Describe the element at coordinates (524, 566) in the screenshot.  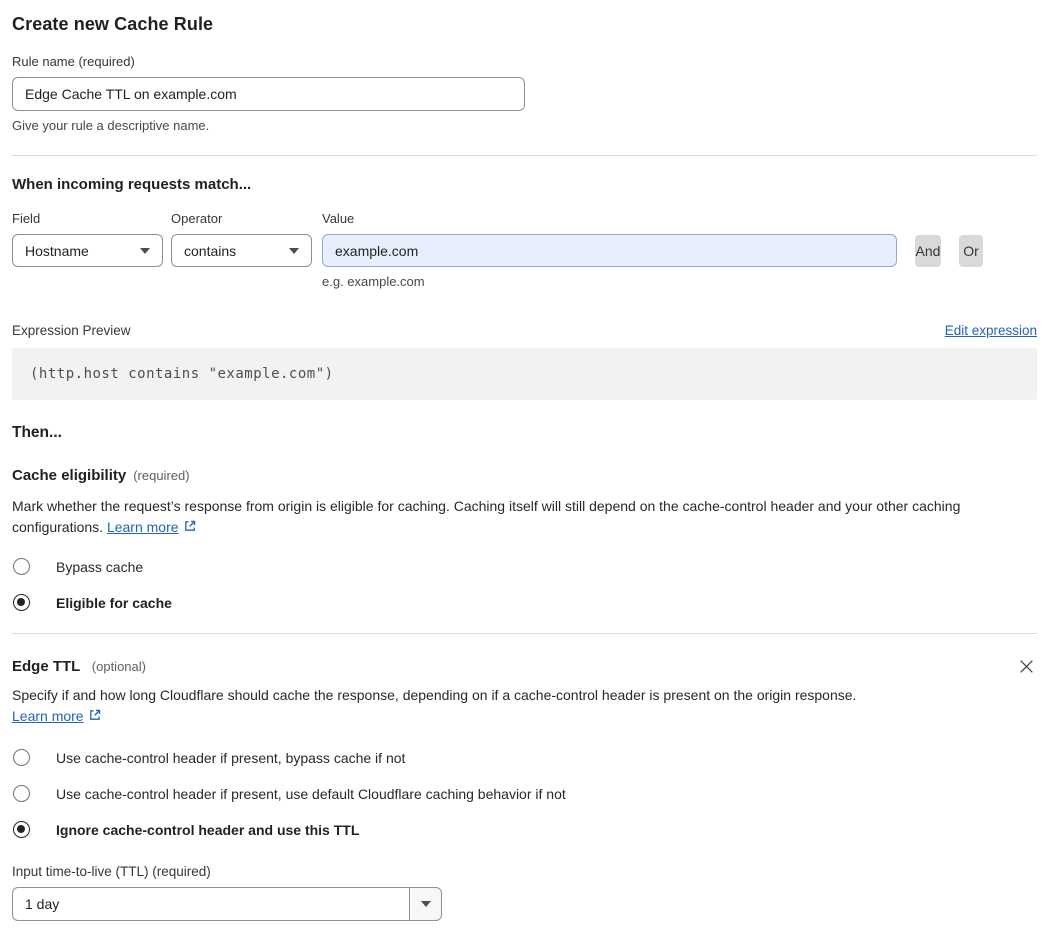
I see `radio-bypass-cache: Bypass cache` at that location.